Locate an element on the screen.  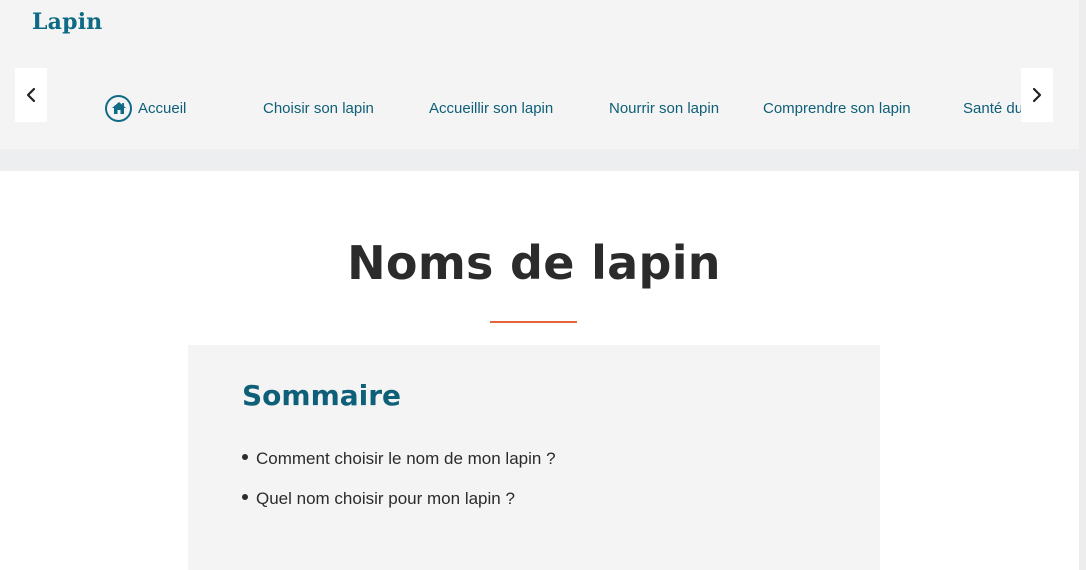
nav-item-accueillir: Accueillir son lapin is located at coordinates (491, 108).